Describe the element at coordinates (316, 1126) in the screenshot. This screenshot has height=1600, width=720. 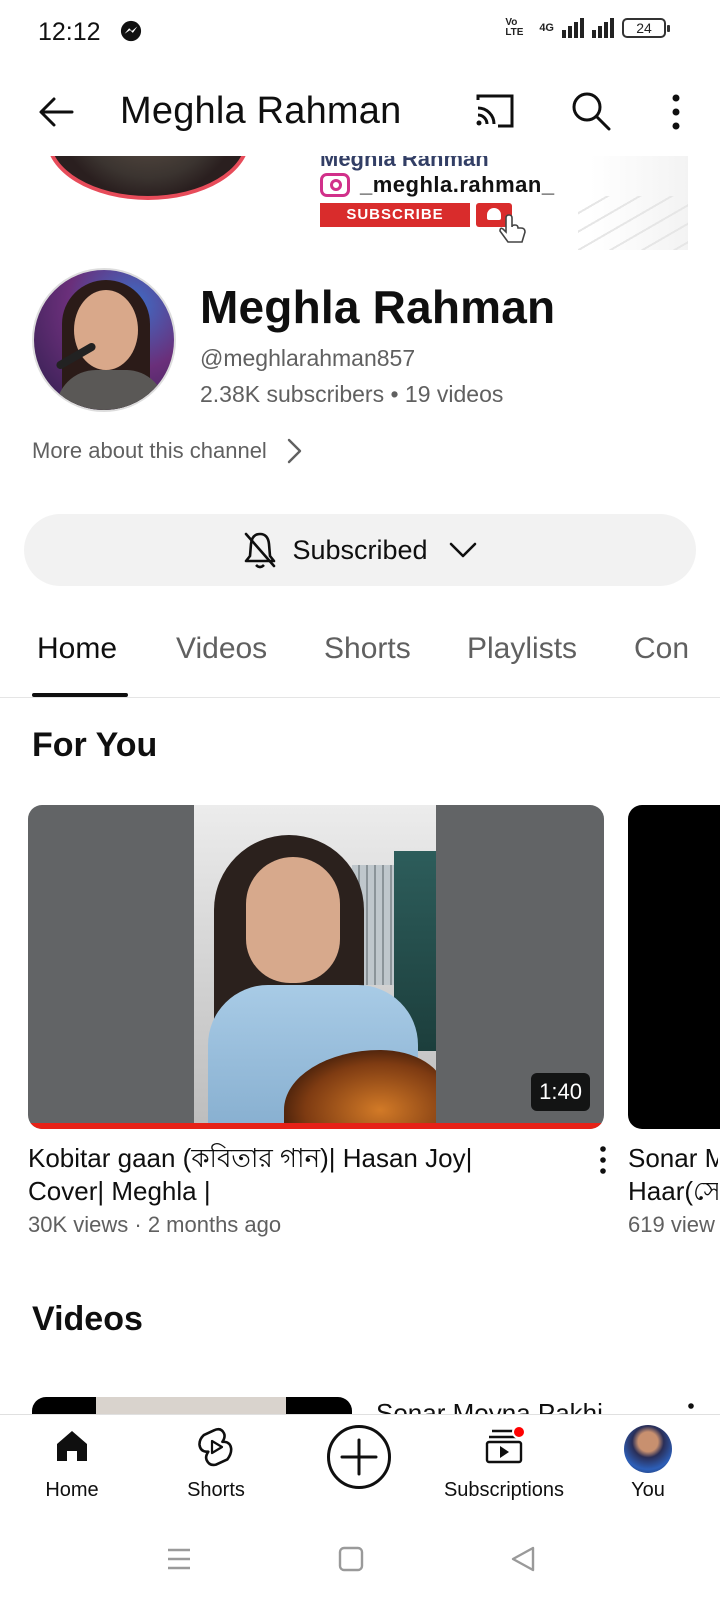
I see `watch-progress-bar` at that location.